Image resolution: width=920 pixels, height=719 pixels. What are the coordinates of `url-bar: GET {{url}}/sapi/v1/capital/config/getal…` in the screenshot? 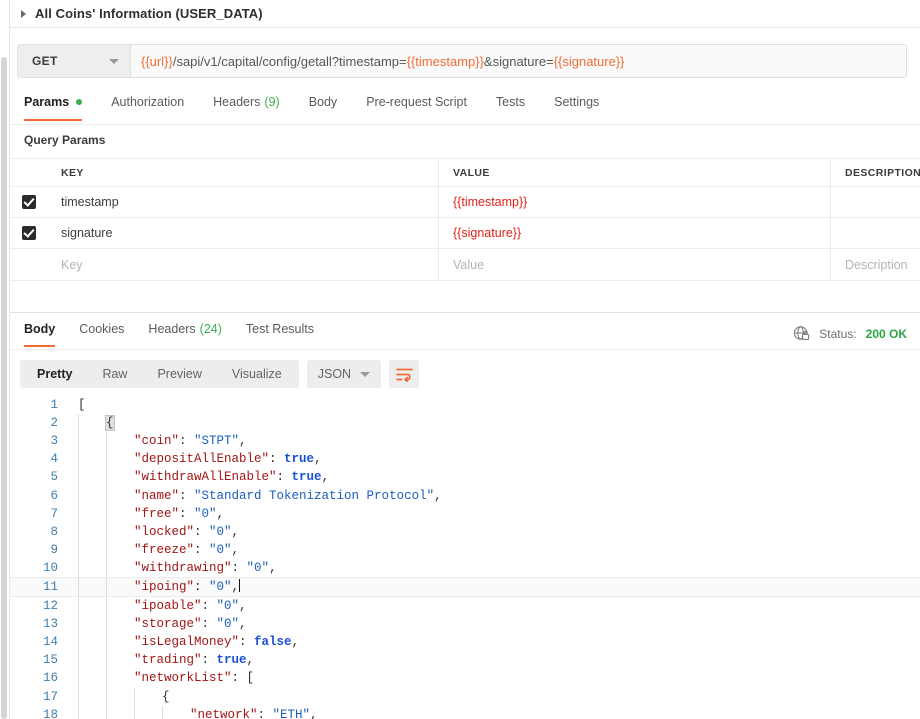 It's located at (462, 61).